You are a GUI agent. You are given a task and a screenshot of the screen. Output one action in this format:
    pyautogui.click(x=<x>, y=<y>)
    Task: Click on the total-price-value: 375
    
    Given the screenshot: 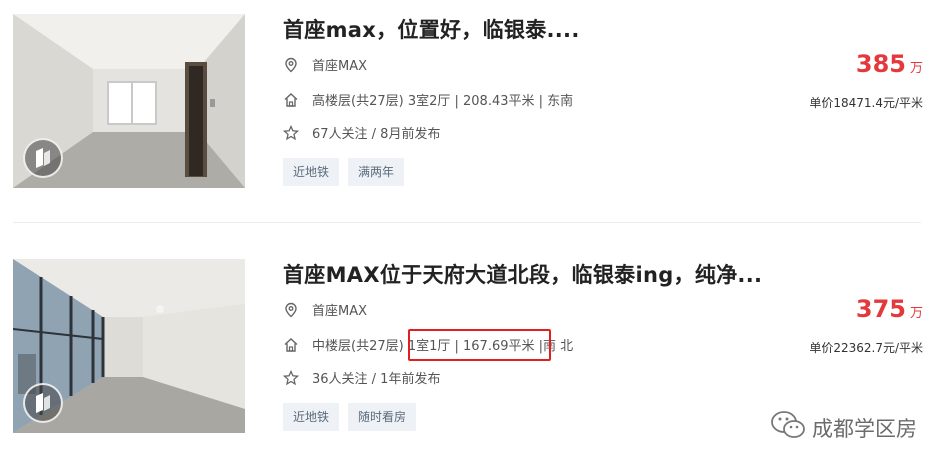 What is the action you would take?
    pyautogui.click(x=880, y=309)
    